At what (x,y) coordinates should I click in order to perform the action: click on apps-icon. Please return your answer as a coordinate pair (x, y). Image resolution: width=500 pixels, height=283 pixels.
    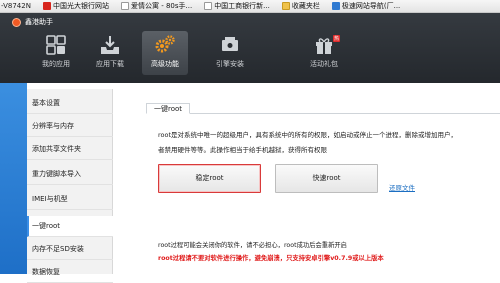
    Looking at the image, I should click on (56, 45).